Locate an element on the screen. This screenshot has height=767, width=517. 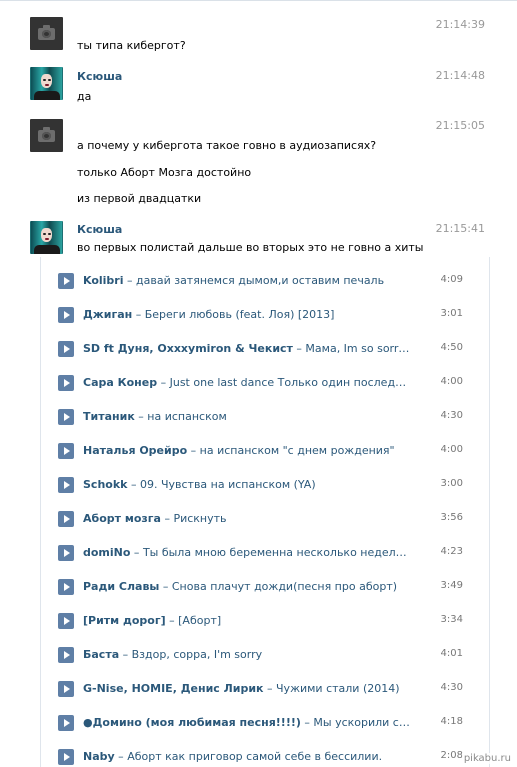
track-duration: 4:50 is located at coordinates (451, 347).